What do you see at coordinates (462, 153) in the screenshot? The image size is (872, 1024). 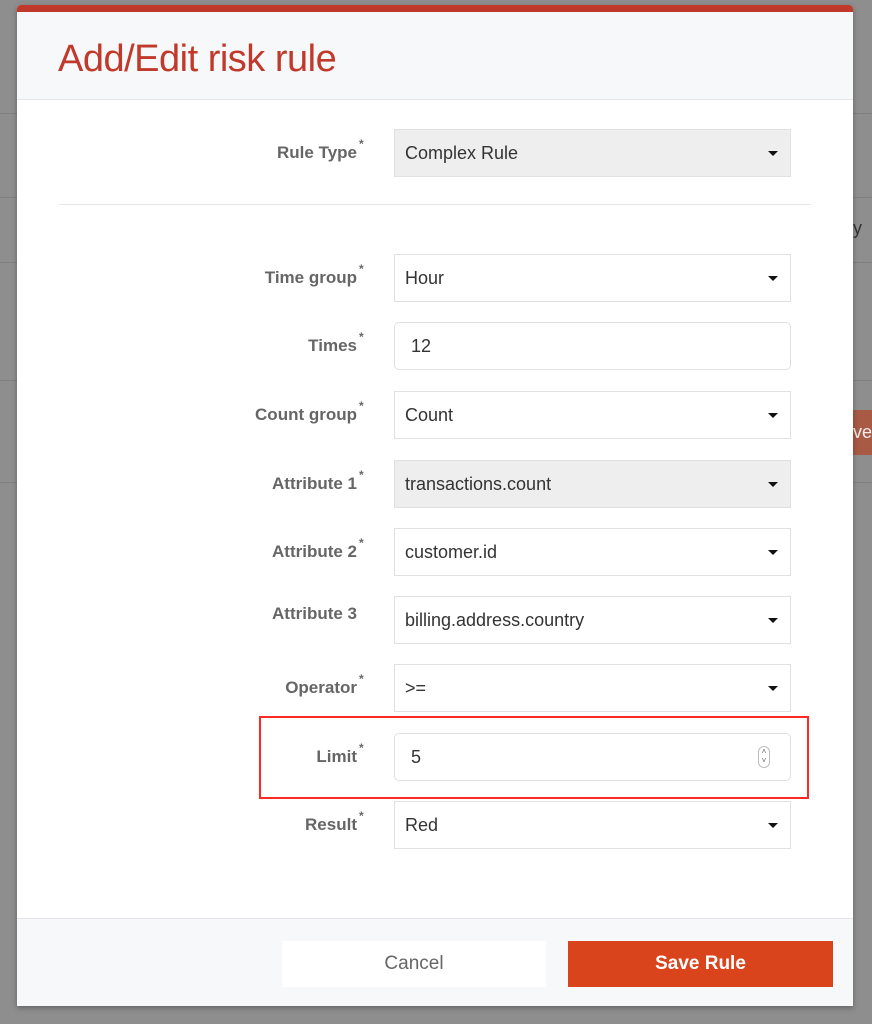 I see `rule-type-value: Complex Rule` at bounding box center [462, 153].